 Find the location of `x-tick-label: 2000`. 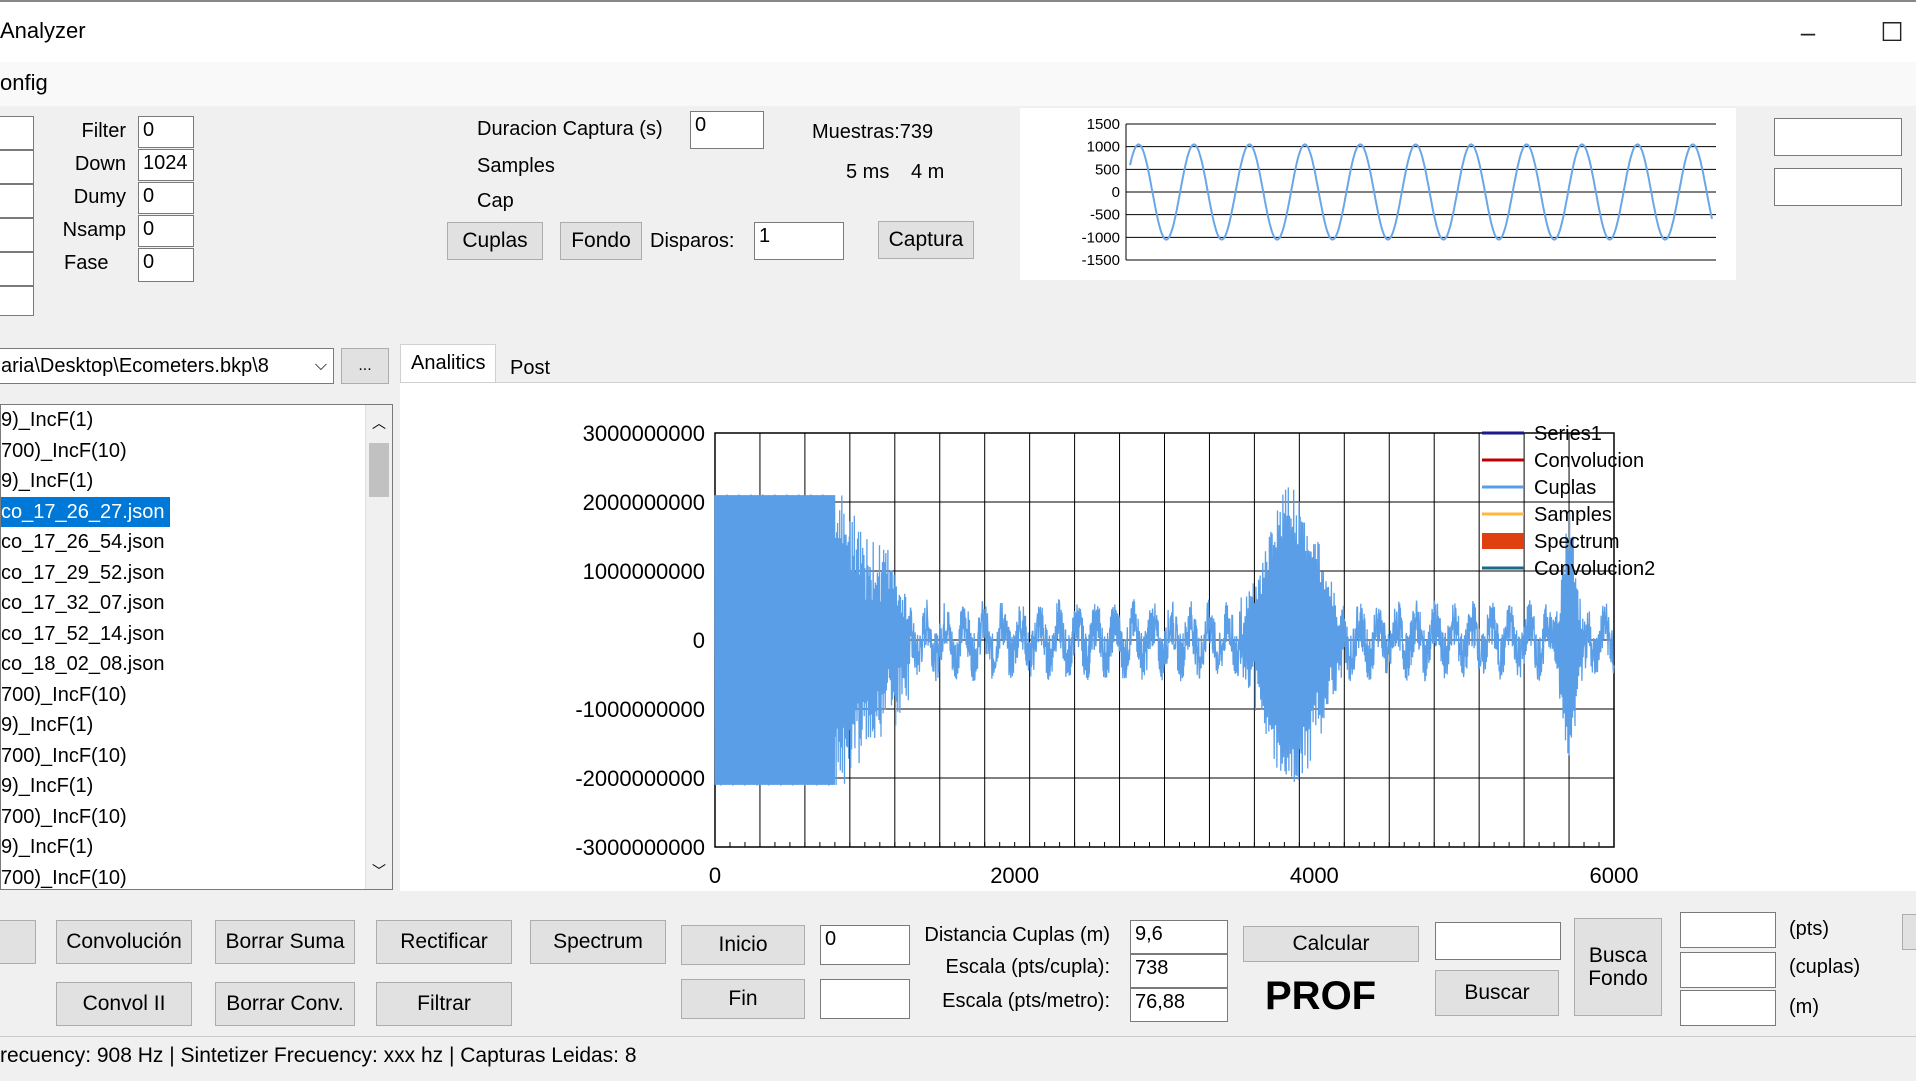

x-tick-label: 2000 is located at coordinates (1014, 875).